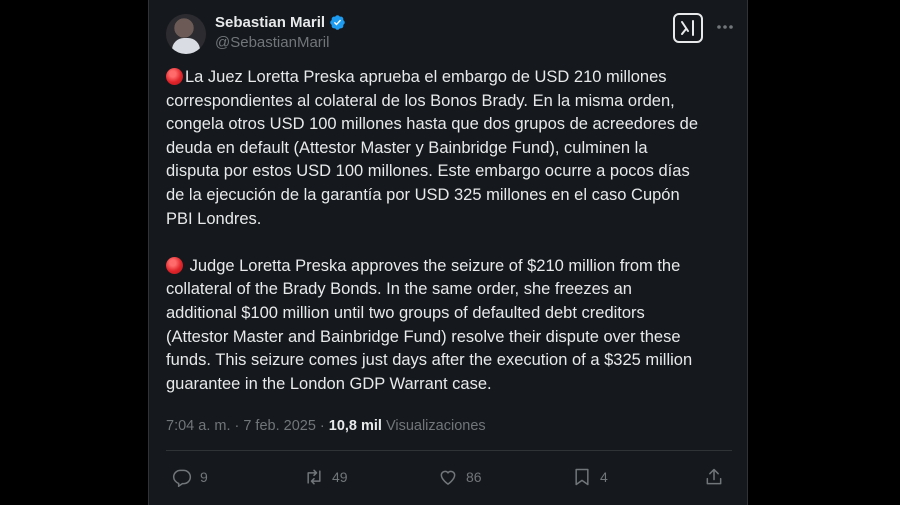 This screenshot has width=900, height=505. Describe the element at coordinates (337, 22) in the screenshot. I see `verified-badge-icon` at that location.